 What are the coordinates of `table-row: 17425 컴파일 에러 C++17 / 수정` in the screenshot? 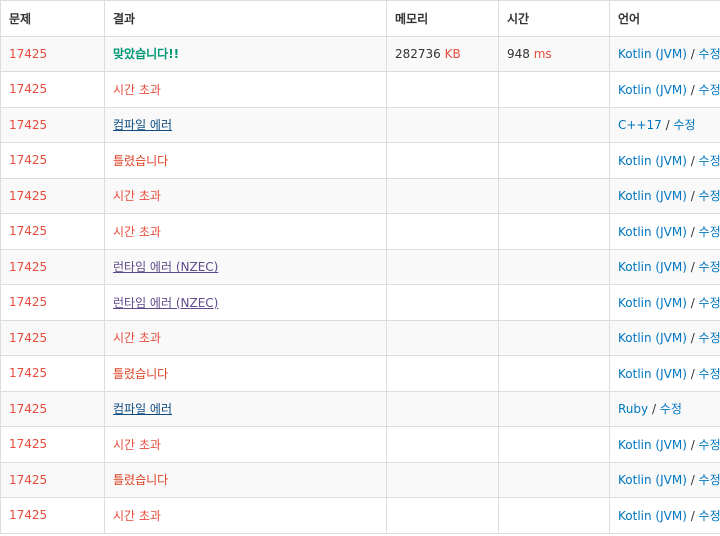 It's located at (360, 124).